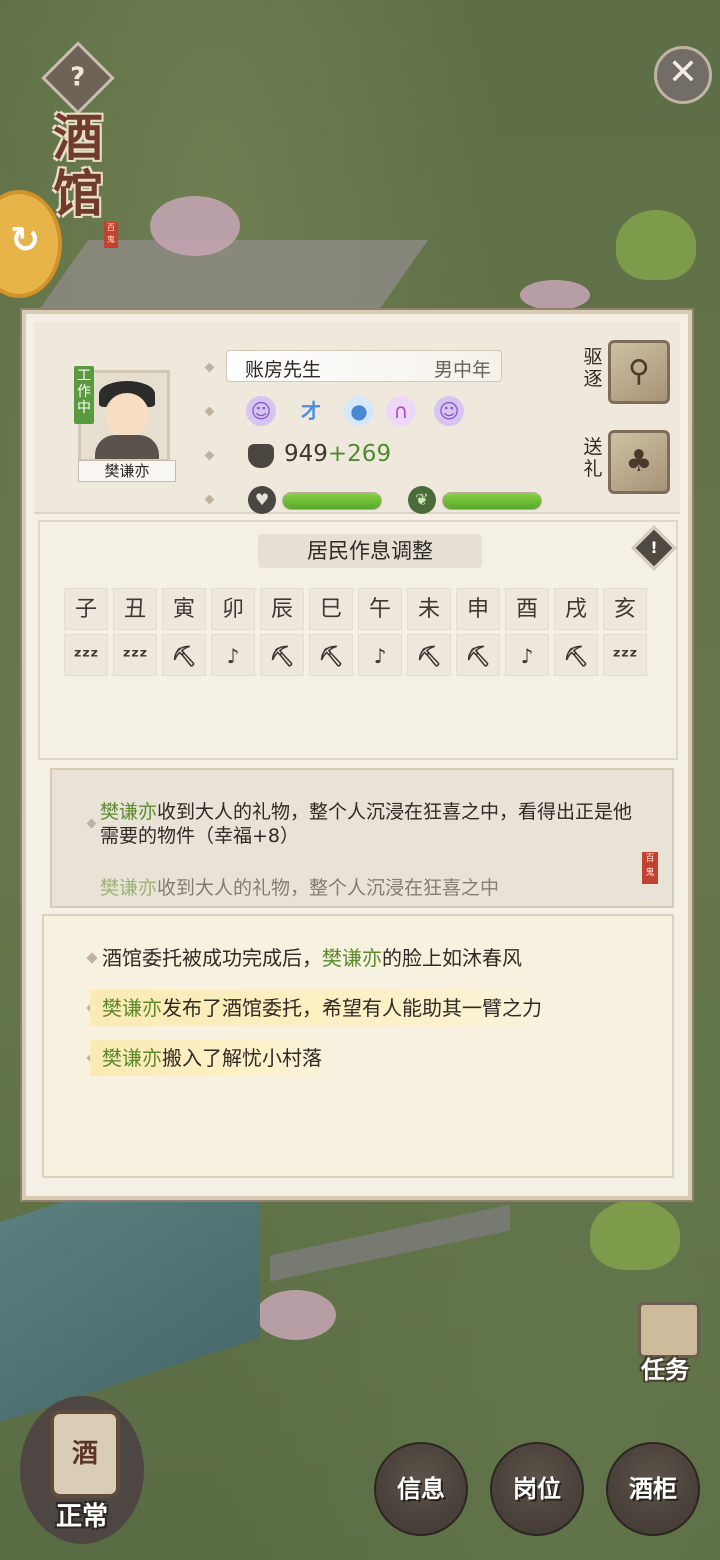 Image resolution: width=720 pixels, height=1560 pixels. What do you see at coordinates (213, 1058) in the screenshot?
I see `log-item: 樊谦亦搬入了解忧小村落` at bounding box center [213, 1058].